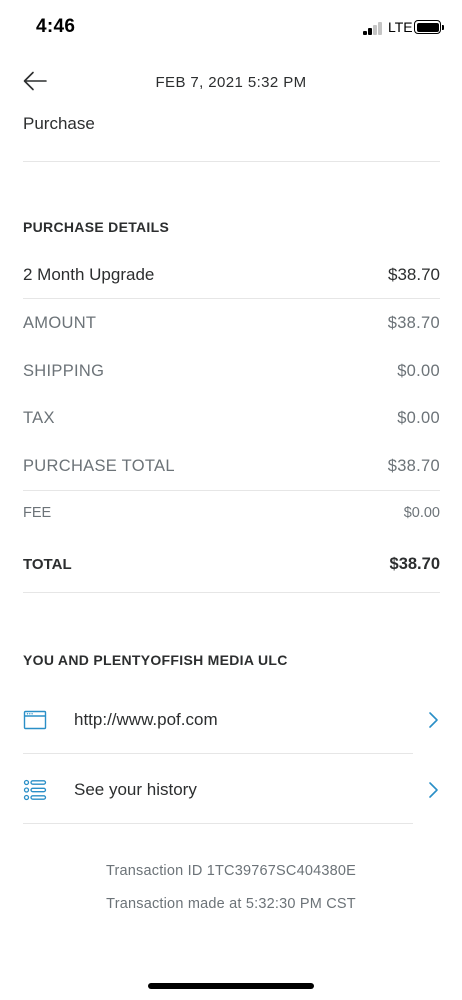 This screenshot has width=462, height=1000. What do you see at coordinates (413, 466) in the screenshot?
I see `purchase-total-value: $38.70` at bounding box center [413, 466].